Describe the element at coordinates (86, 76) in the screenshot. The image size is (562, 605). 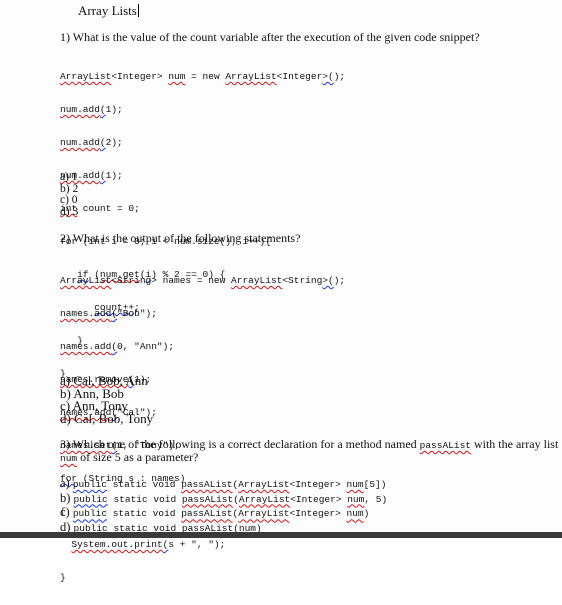
I see `code-token: ArrayList` at that location.